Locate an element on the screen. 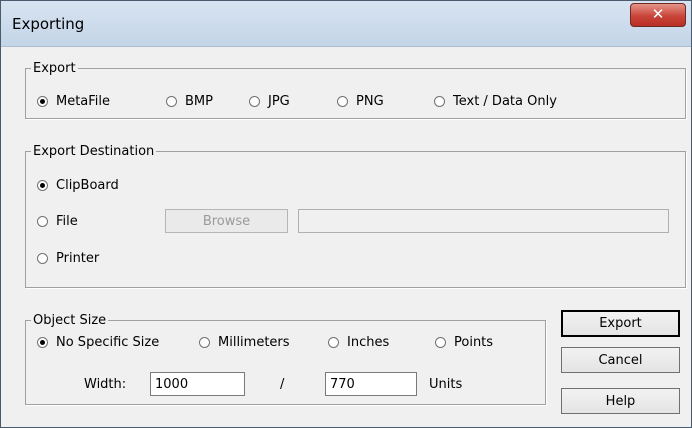 The height and width of the screenshot is (428, 692). radio-label: ClipBoard is located at coordinates (87, 185).